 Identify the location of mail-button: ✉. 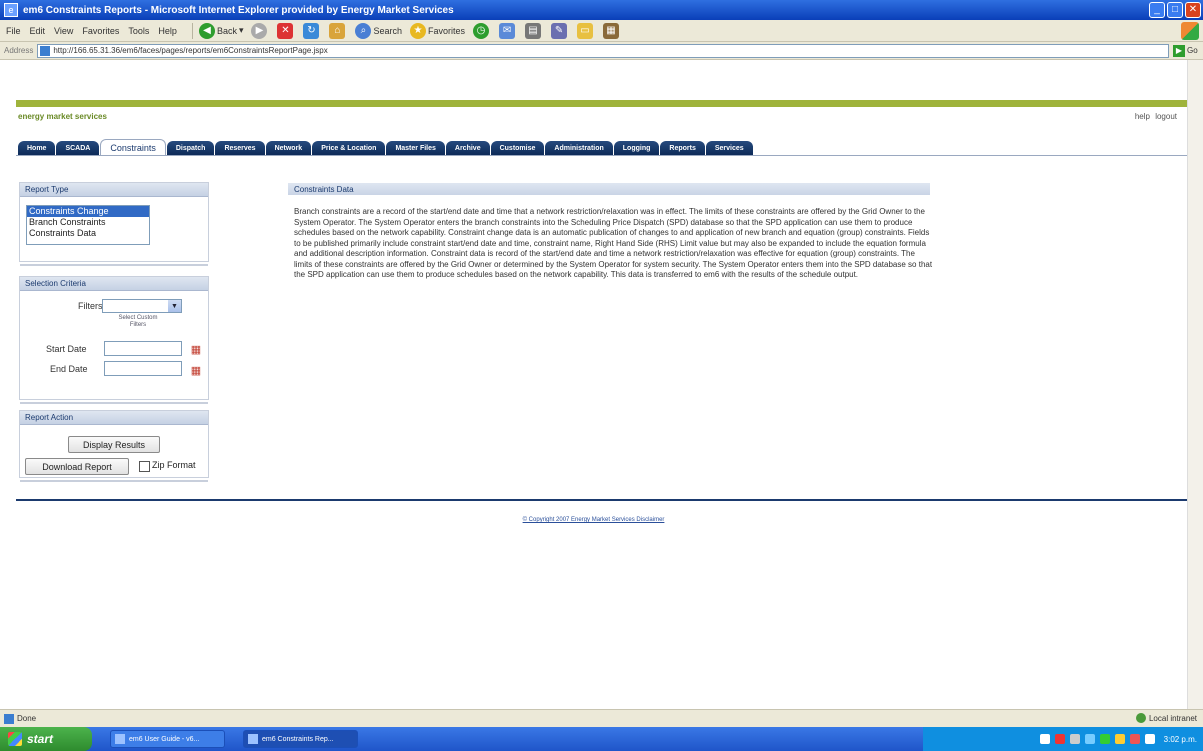
(508, 30).